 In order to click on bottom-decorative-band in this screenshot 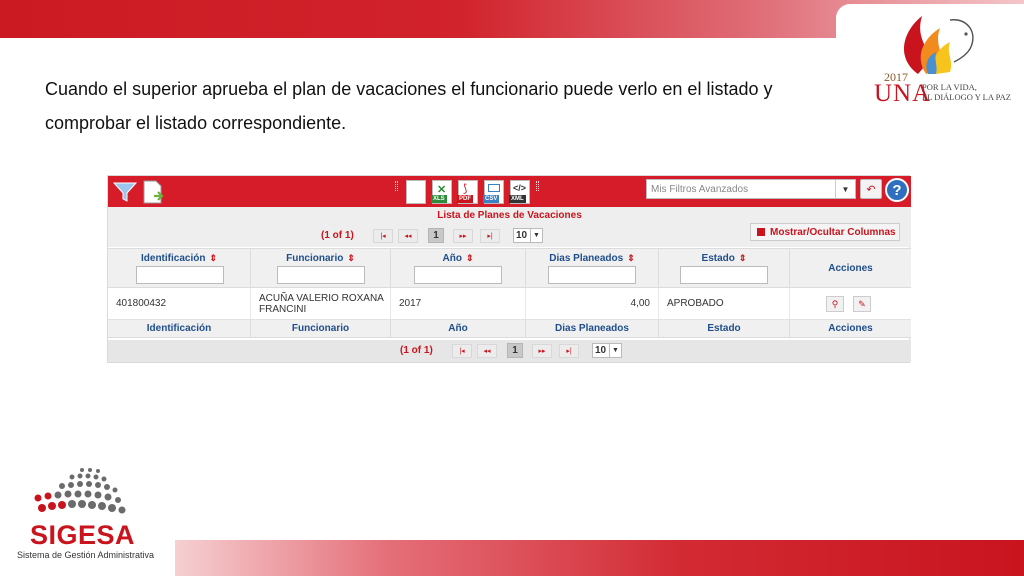, I will do `click(597, 558)`.